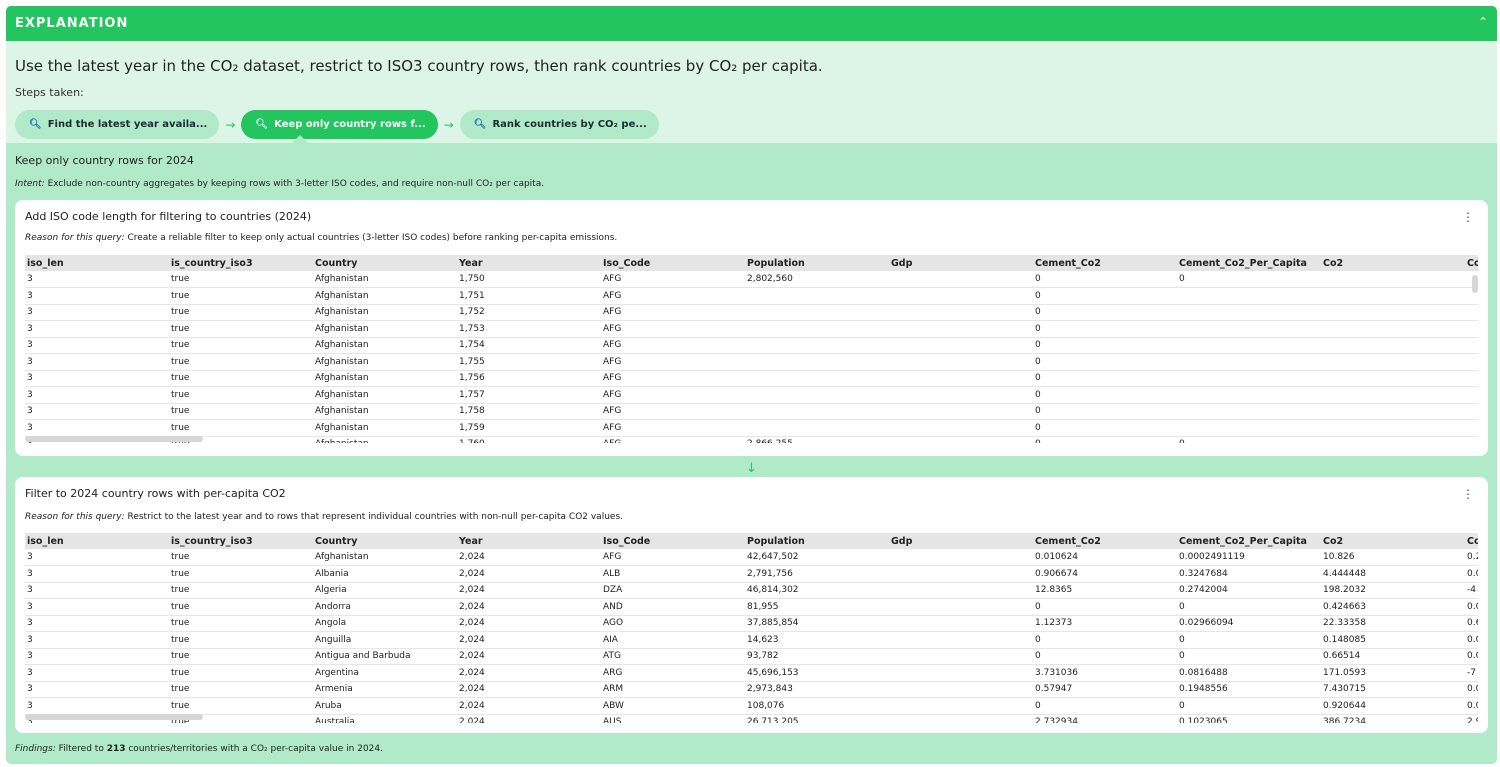 Image resolution: width=1500 pixels, height=767 pixels. Describe the element at coordinates (1483, 22) in the screenshot. I see `chevron-up-icon: ⌃` at that location.